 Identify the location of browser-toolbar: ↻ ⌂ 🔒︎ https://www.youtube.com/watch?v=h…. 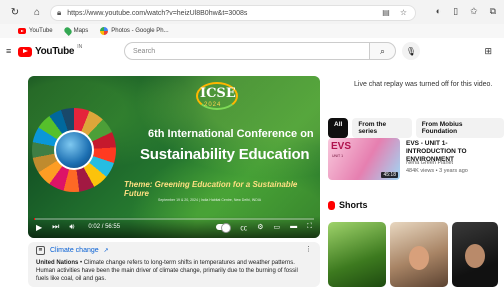
(252, 12).